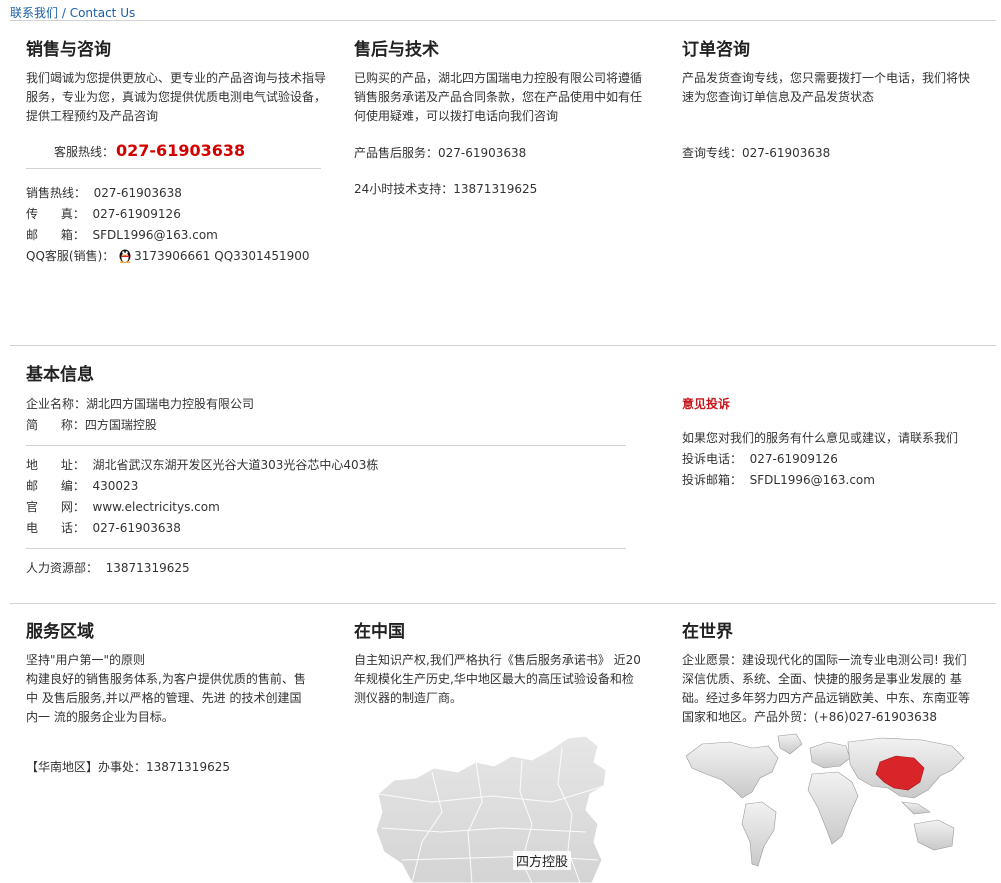 The image size is (1001, 883). I want to click on basic-hr: 人力资源部： 13871319625, so click(108, 568).